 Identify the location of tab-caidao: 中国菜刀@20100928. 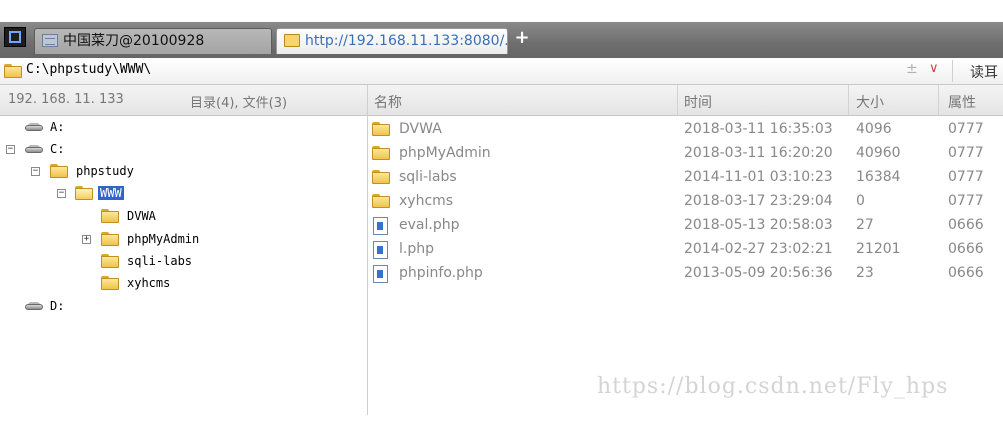
(153, 41).